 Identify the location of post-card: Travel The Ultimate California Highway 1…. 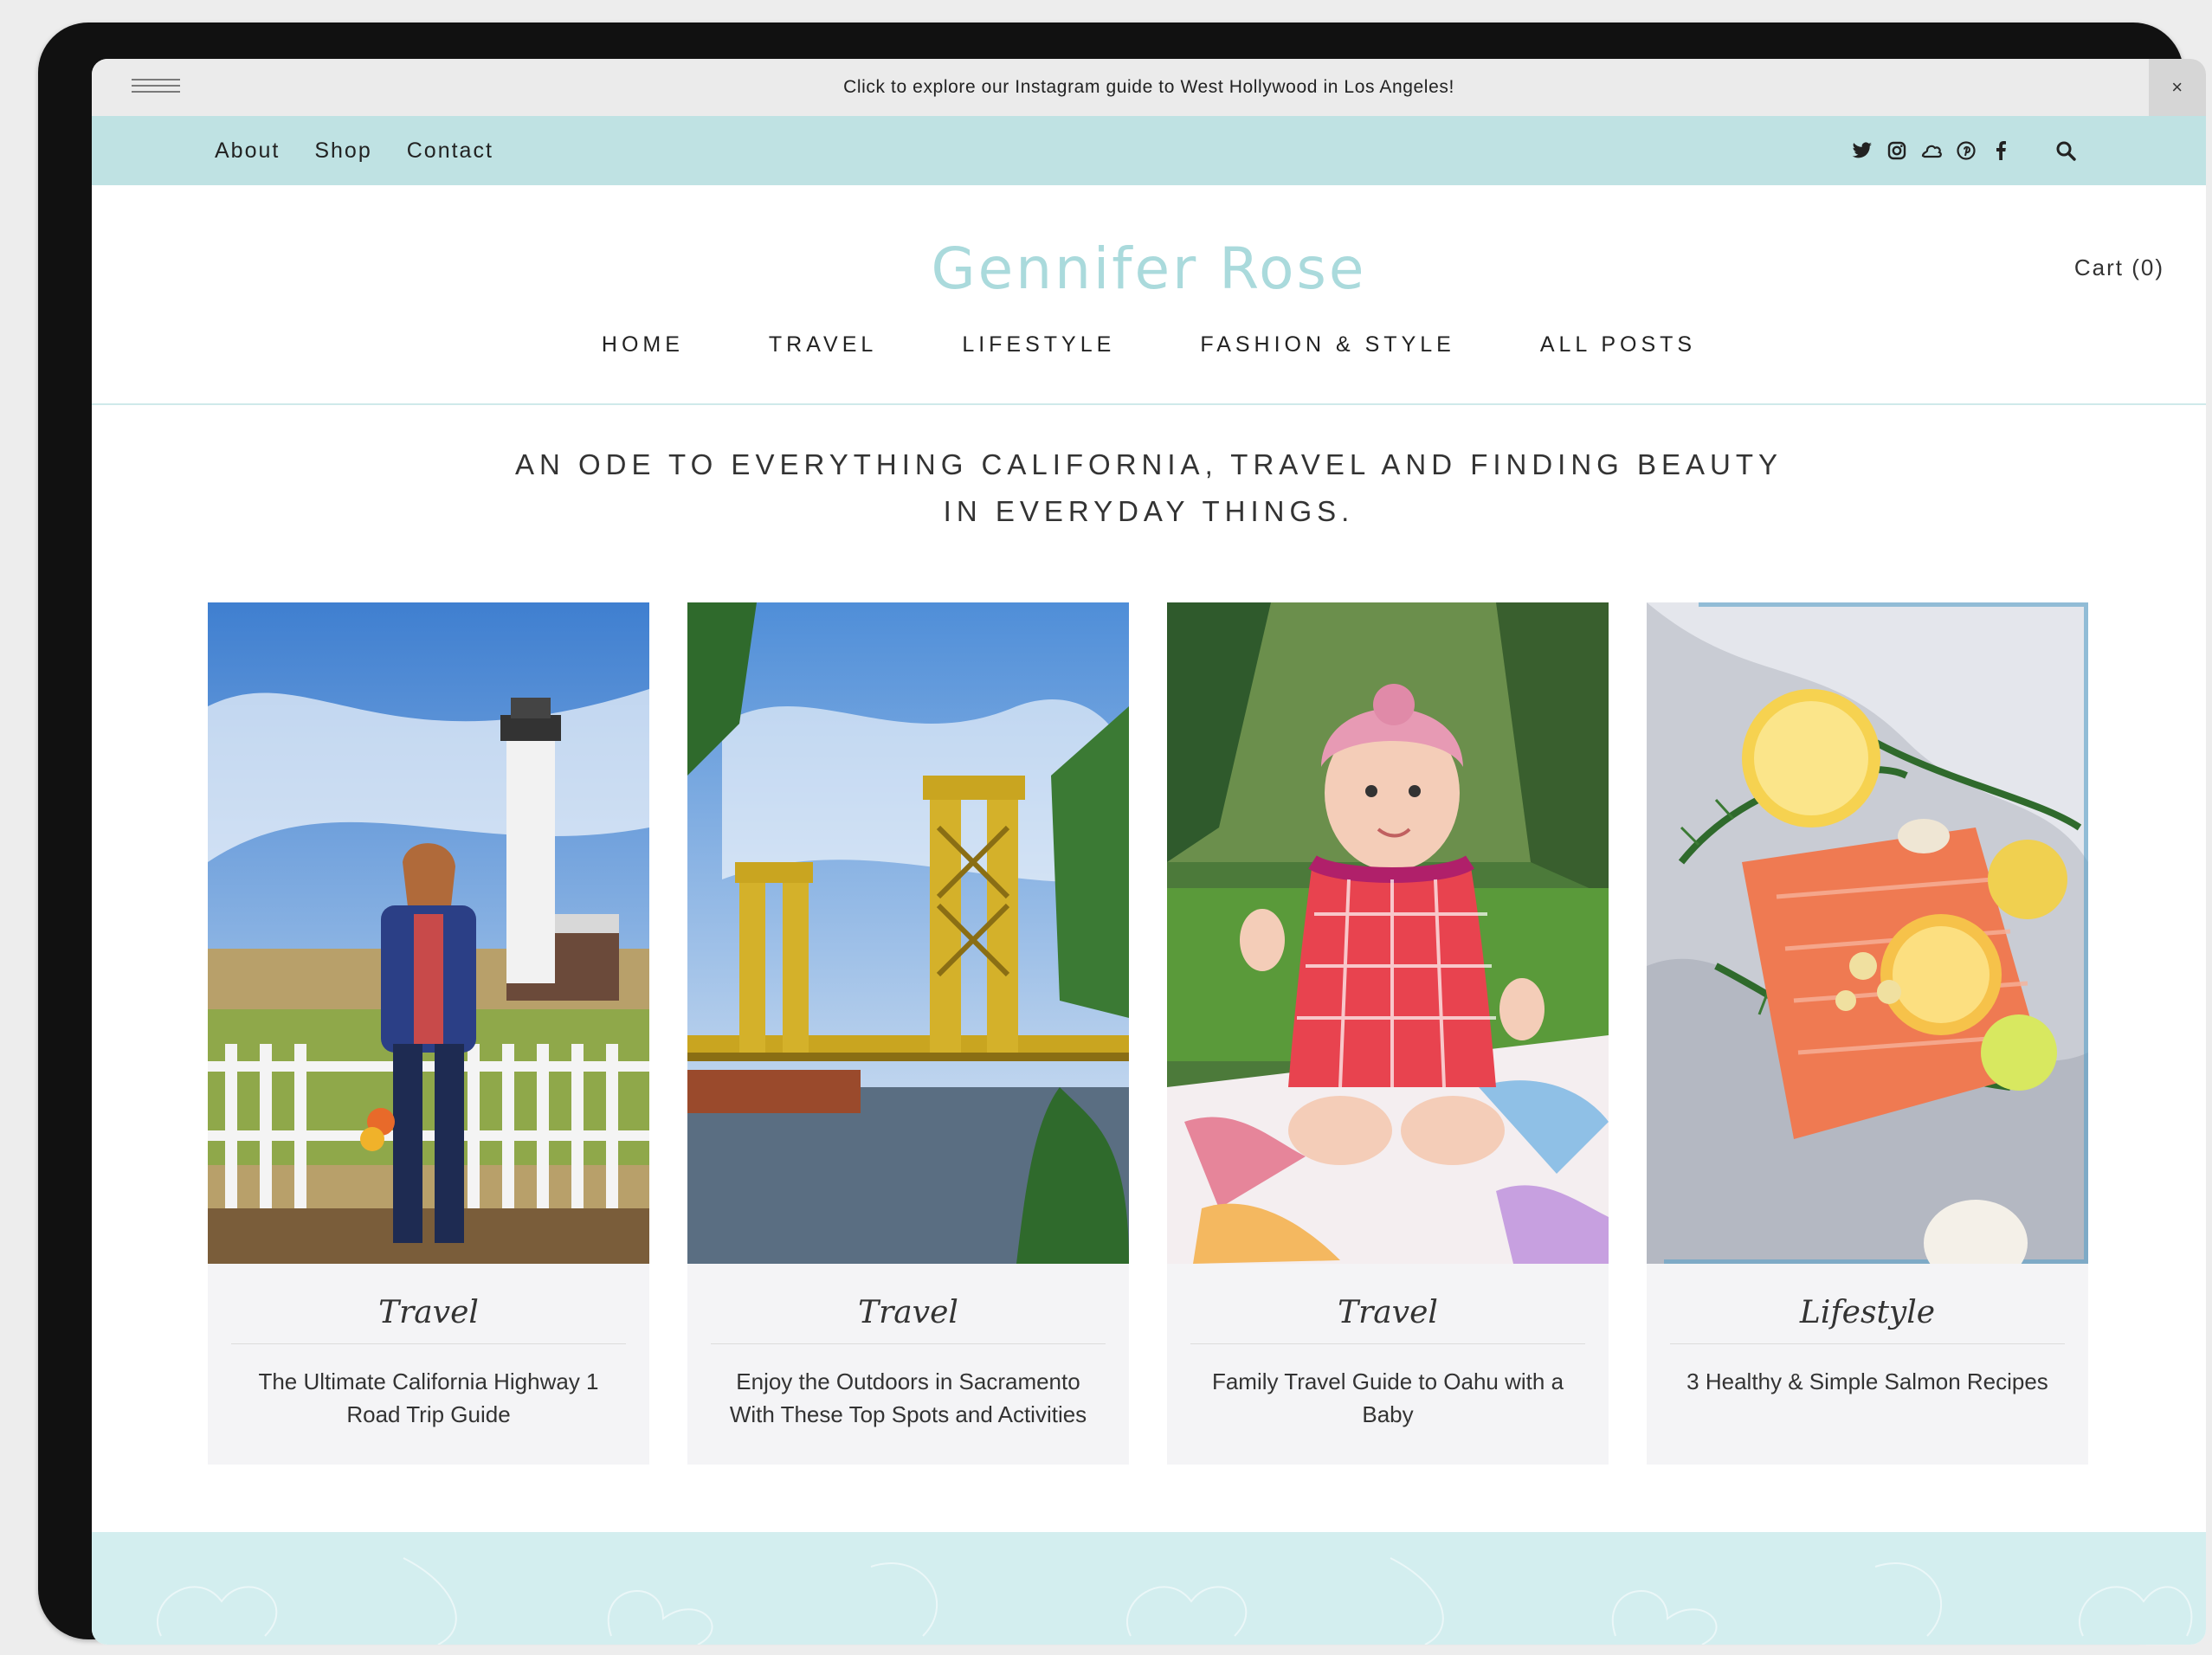
(428, 1033).